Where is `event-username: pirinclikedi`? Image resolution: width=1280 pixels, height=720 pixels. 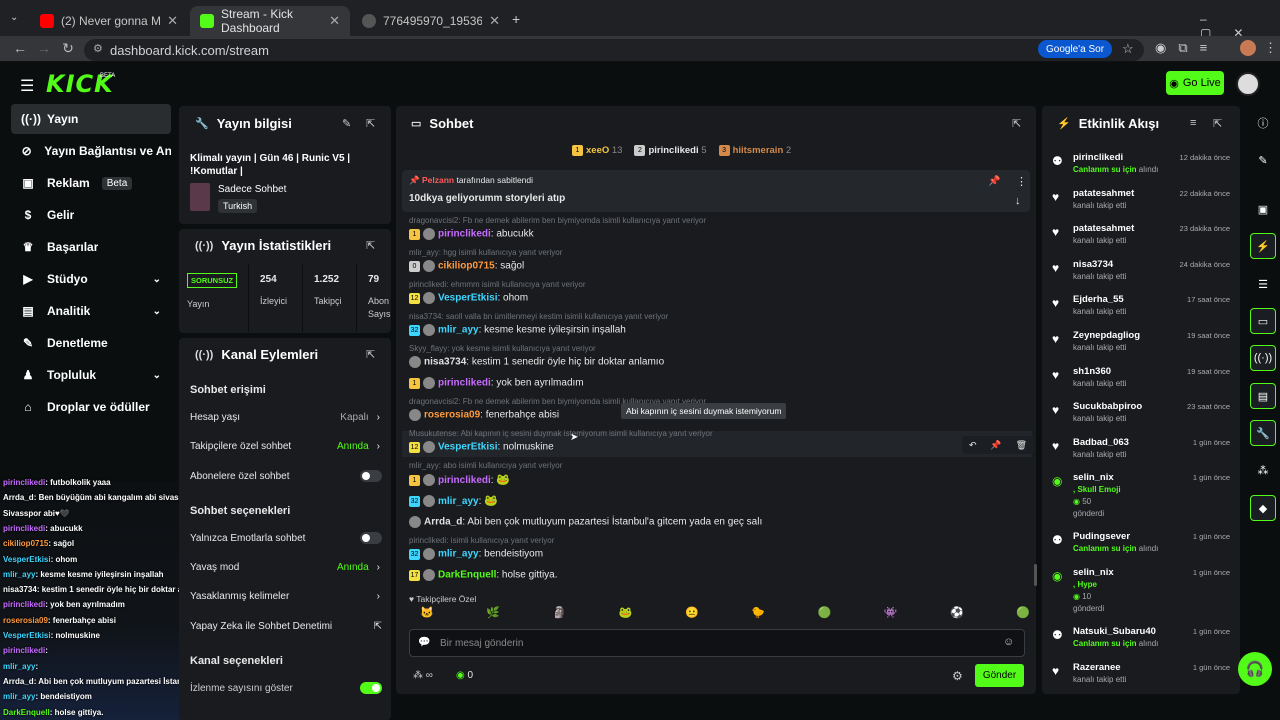
event-username: pirinclikedi is located at coordinates (1098, 157).